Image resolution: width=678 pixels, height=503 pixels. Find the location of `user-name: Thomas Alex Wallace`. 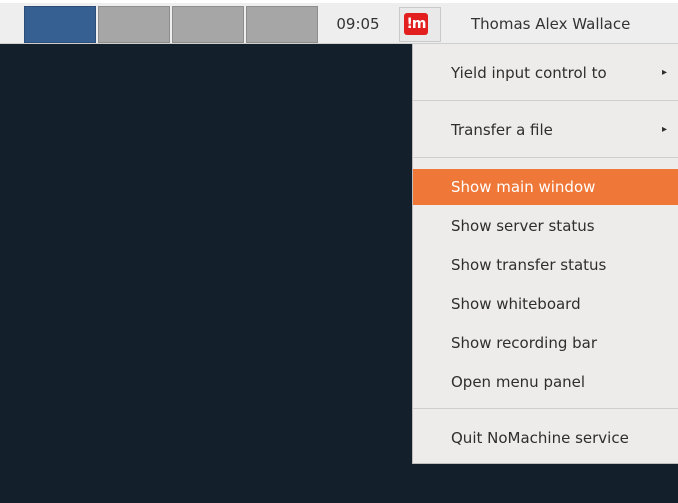

user-name: Thomas Alex Wallace is located at coordinates (574, 24).